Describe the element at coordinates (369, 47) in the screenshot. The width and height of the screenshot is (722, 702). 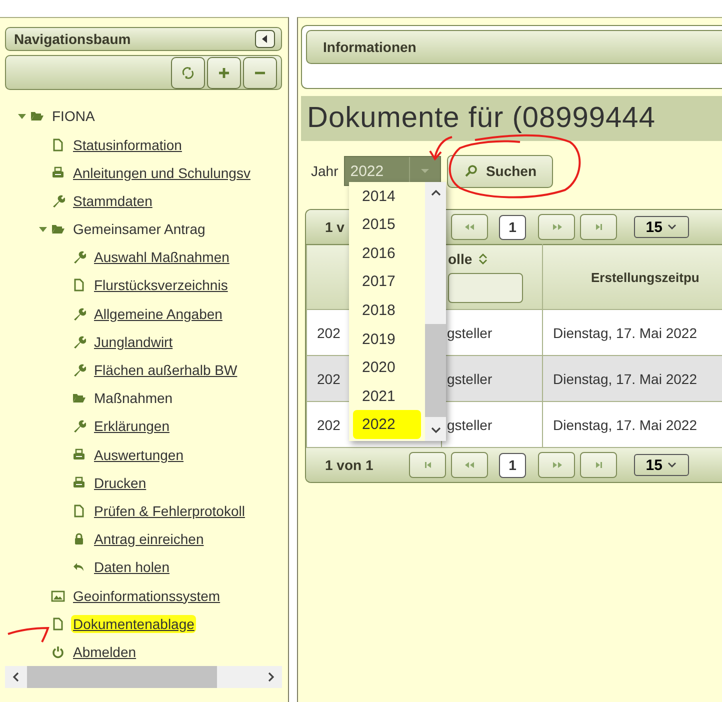
I see `info-panel-title: Informationen` at that location.